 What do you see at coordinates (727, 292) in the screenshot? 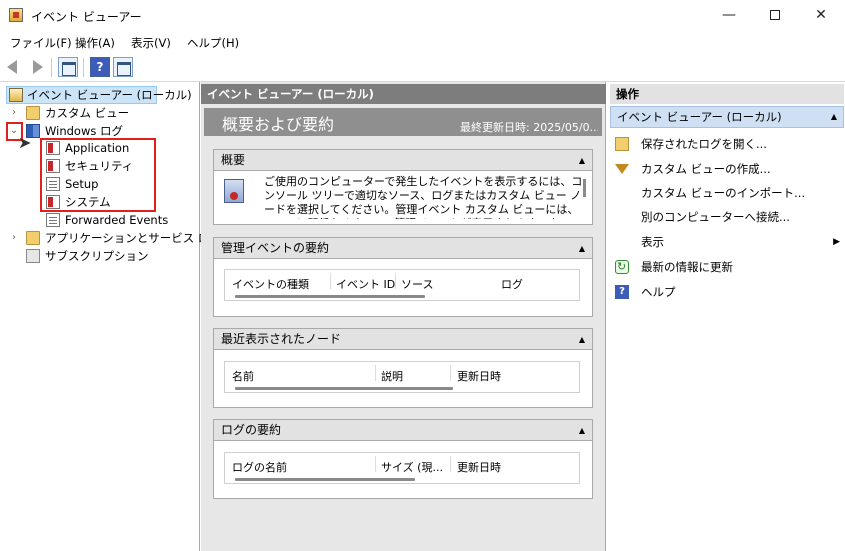
I see `action-help: ? ヘルプ` at bounding box center [727, 292].